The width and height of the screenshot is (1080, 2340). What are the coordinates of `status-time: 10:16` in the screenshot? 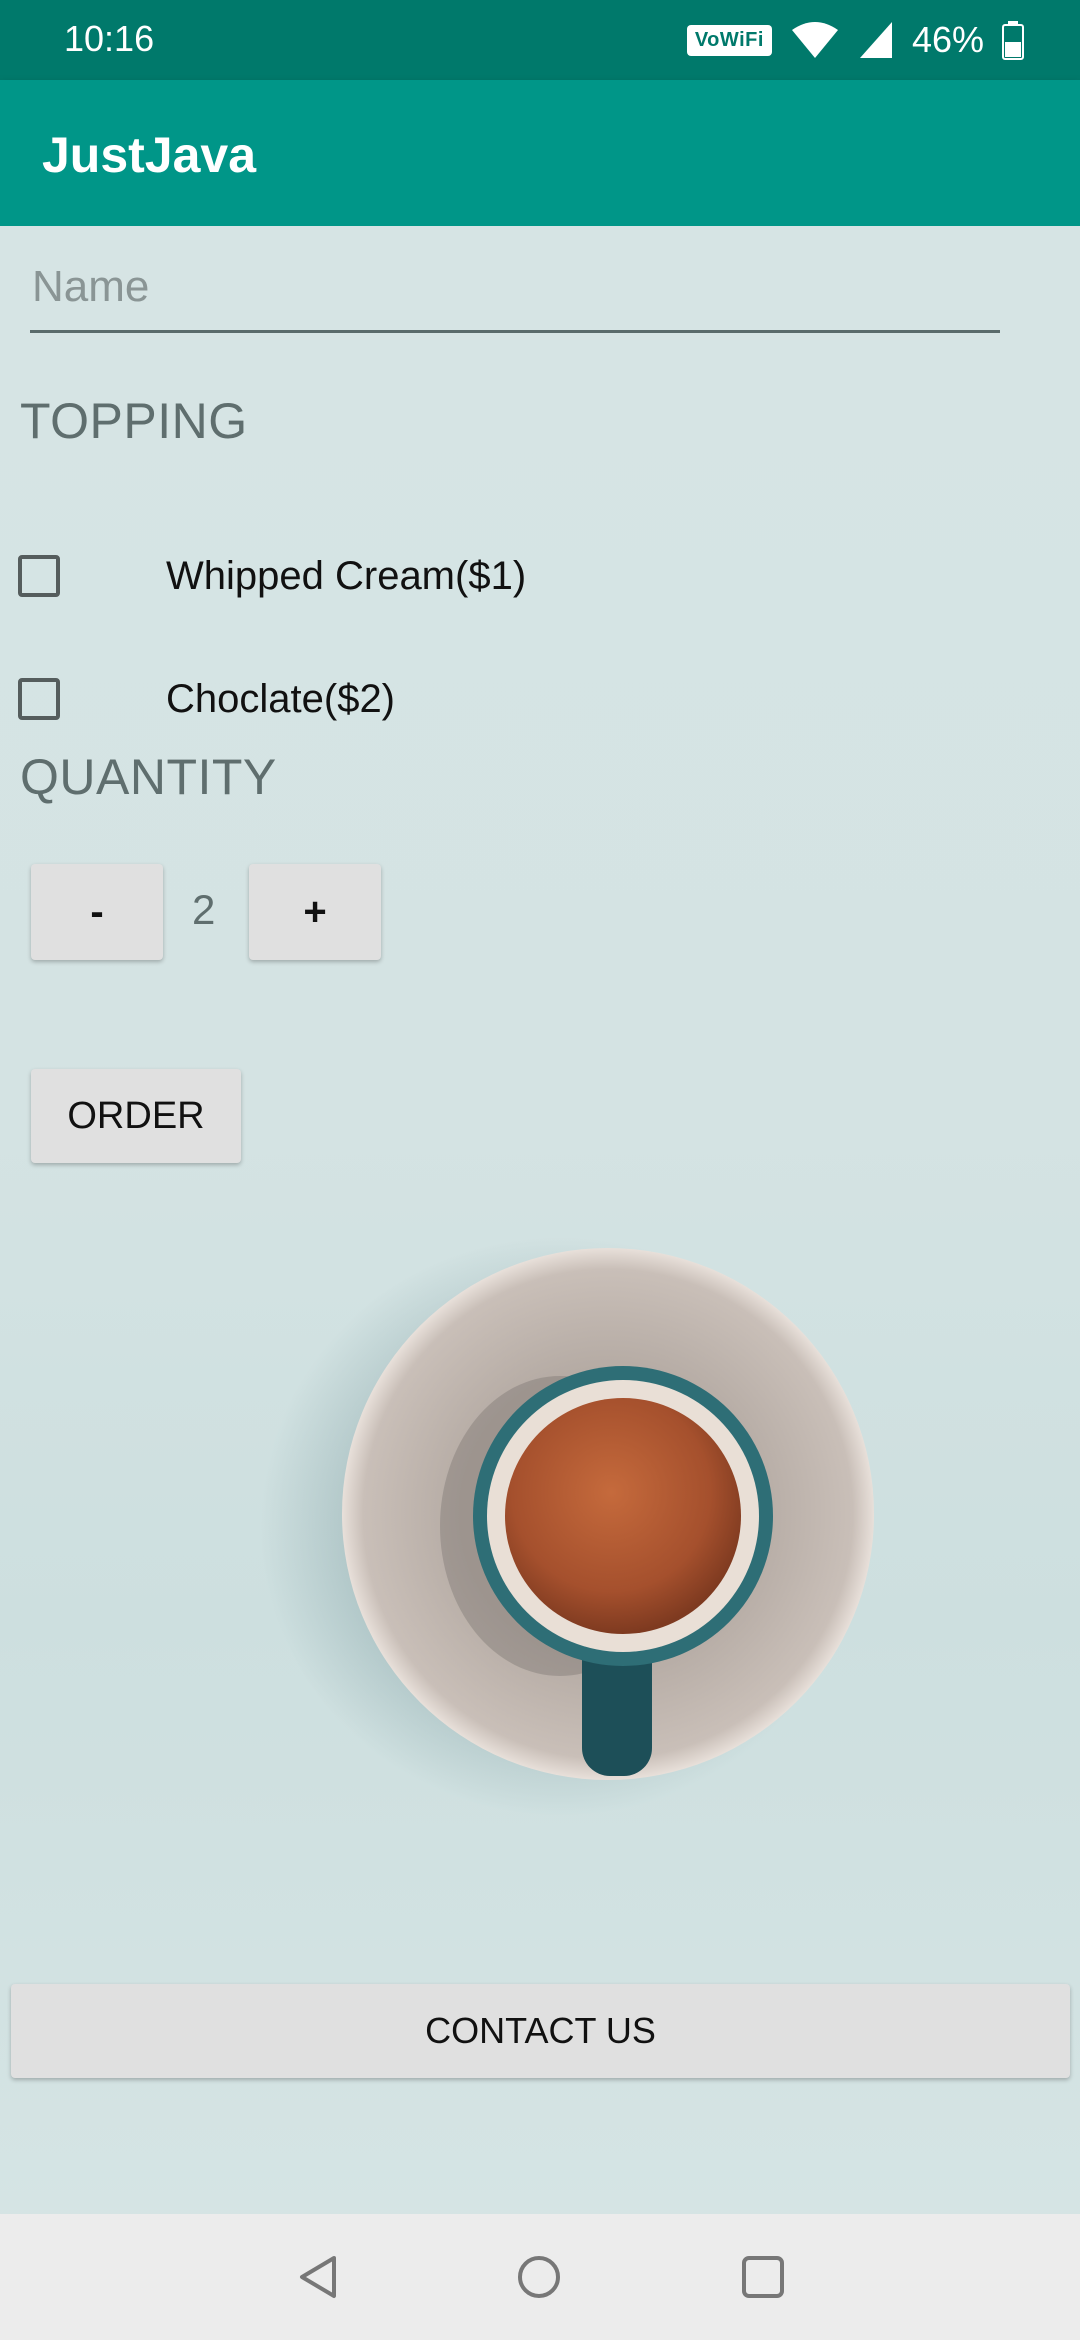 It's located at (109, 38).